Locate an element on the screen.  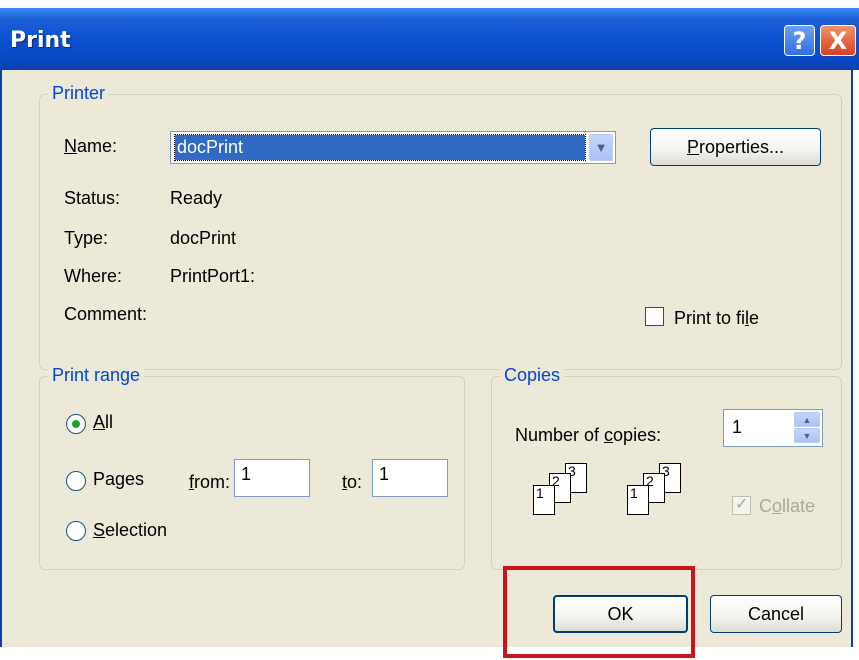
title-bar: Print ? X is located at coordinates (429, 39).